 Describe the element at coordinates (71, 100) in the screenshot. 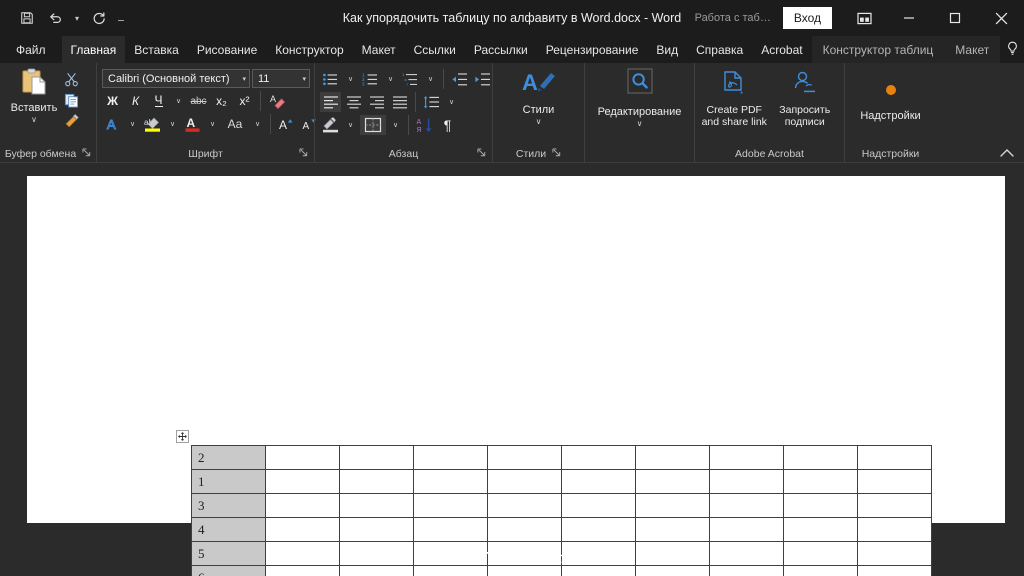

I see `copy-icon` at that location.